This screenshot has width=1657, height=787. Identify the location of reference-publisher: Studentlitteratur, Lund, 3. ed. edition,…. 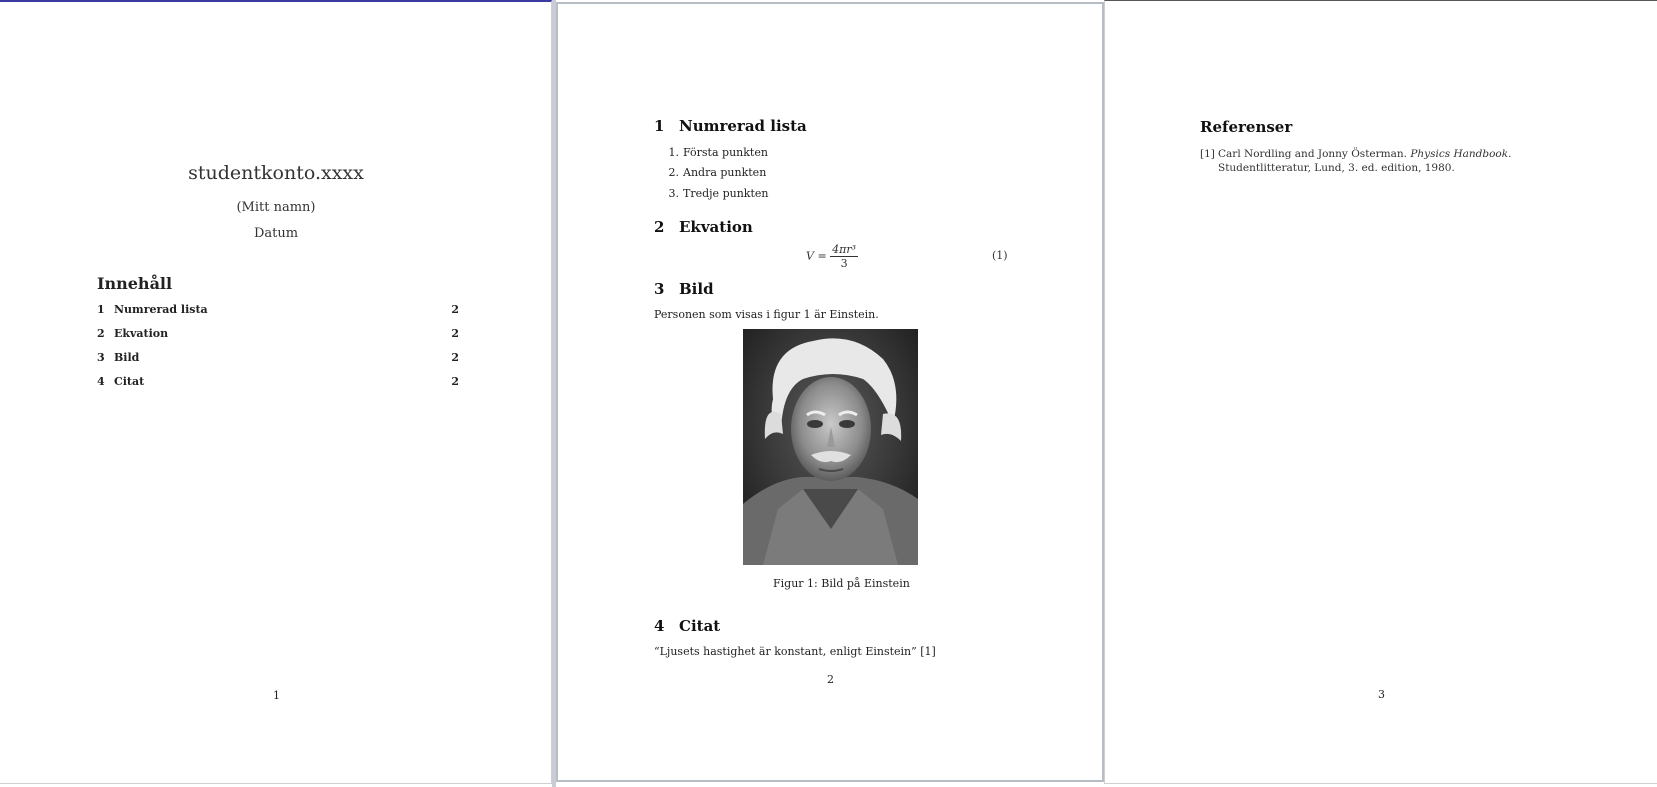
(1336, 168).